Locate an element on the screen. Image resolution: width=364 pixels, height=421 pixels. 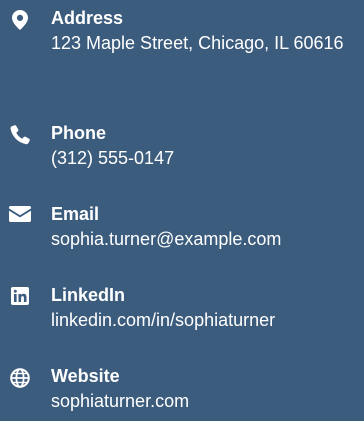
email-link: sophia.turner@example.com is located at coordinates (207, 239).